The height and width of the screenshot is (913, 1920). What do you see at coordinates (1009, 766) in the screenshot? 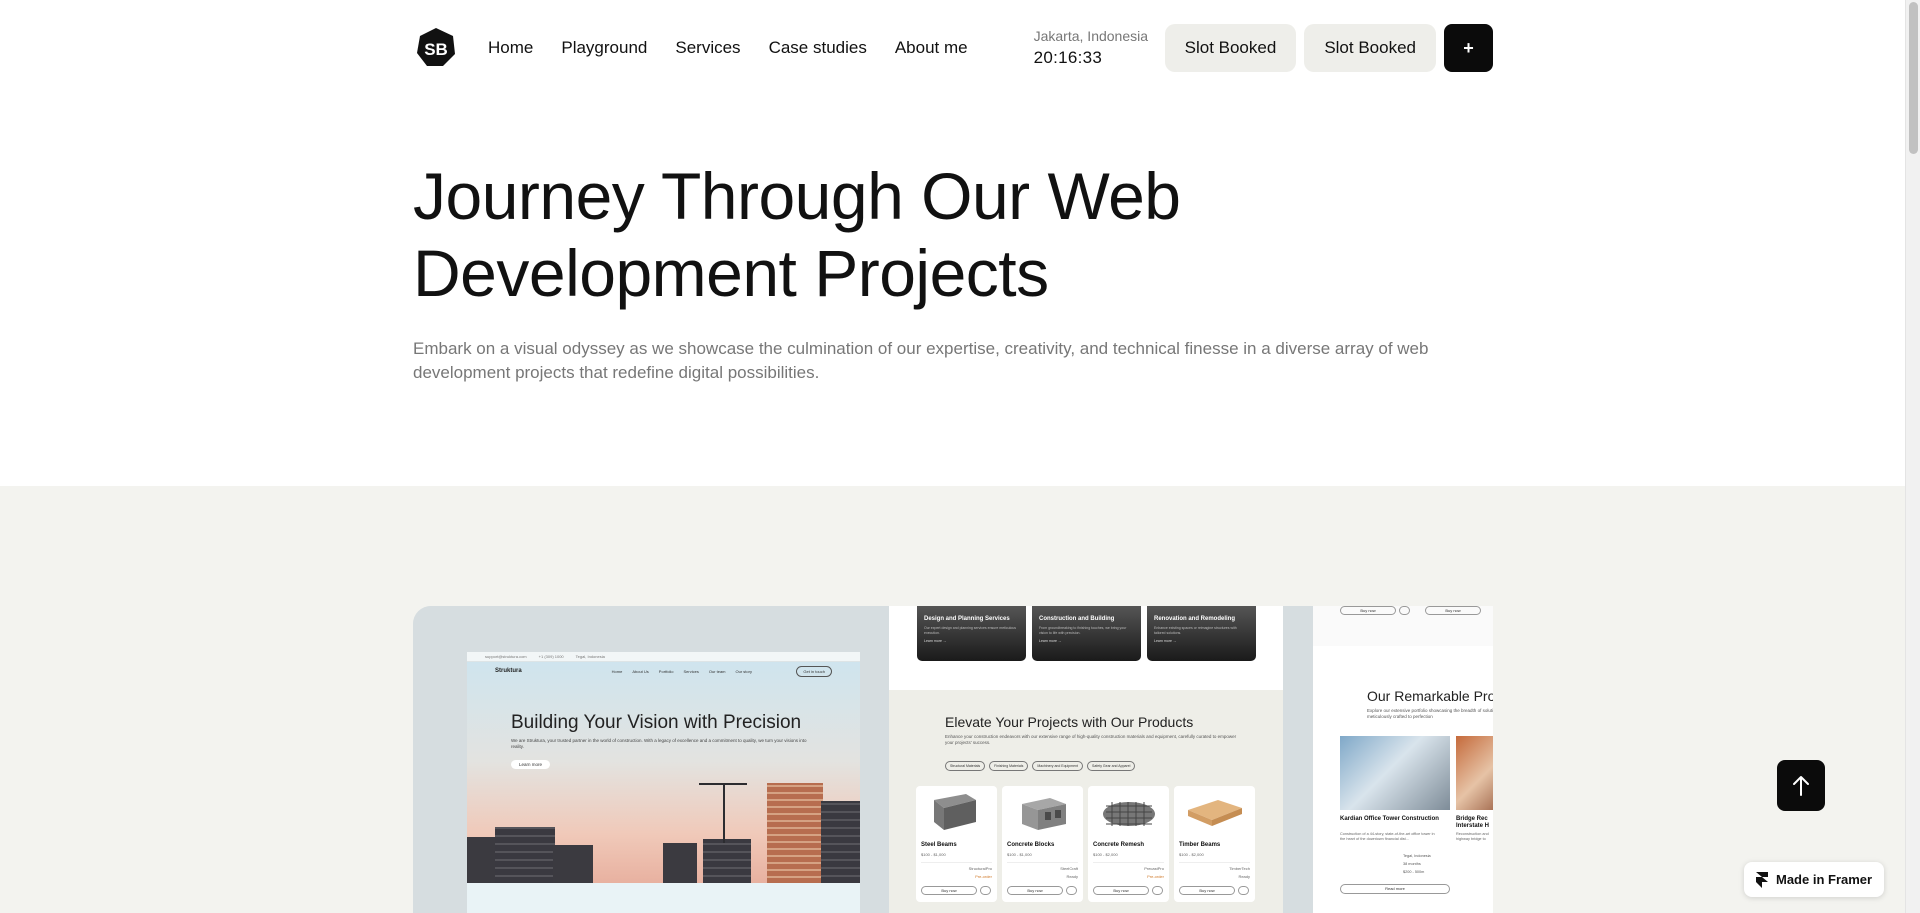
I see `category-chip: Finishing Materials` at bounding box center [1009, 766].